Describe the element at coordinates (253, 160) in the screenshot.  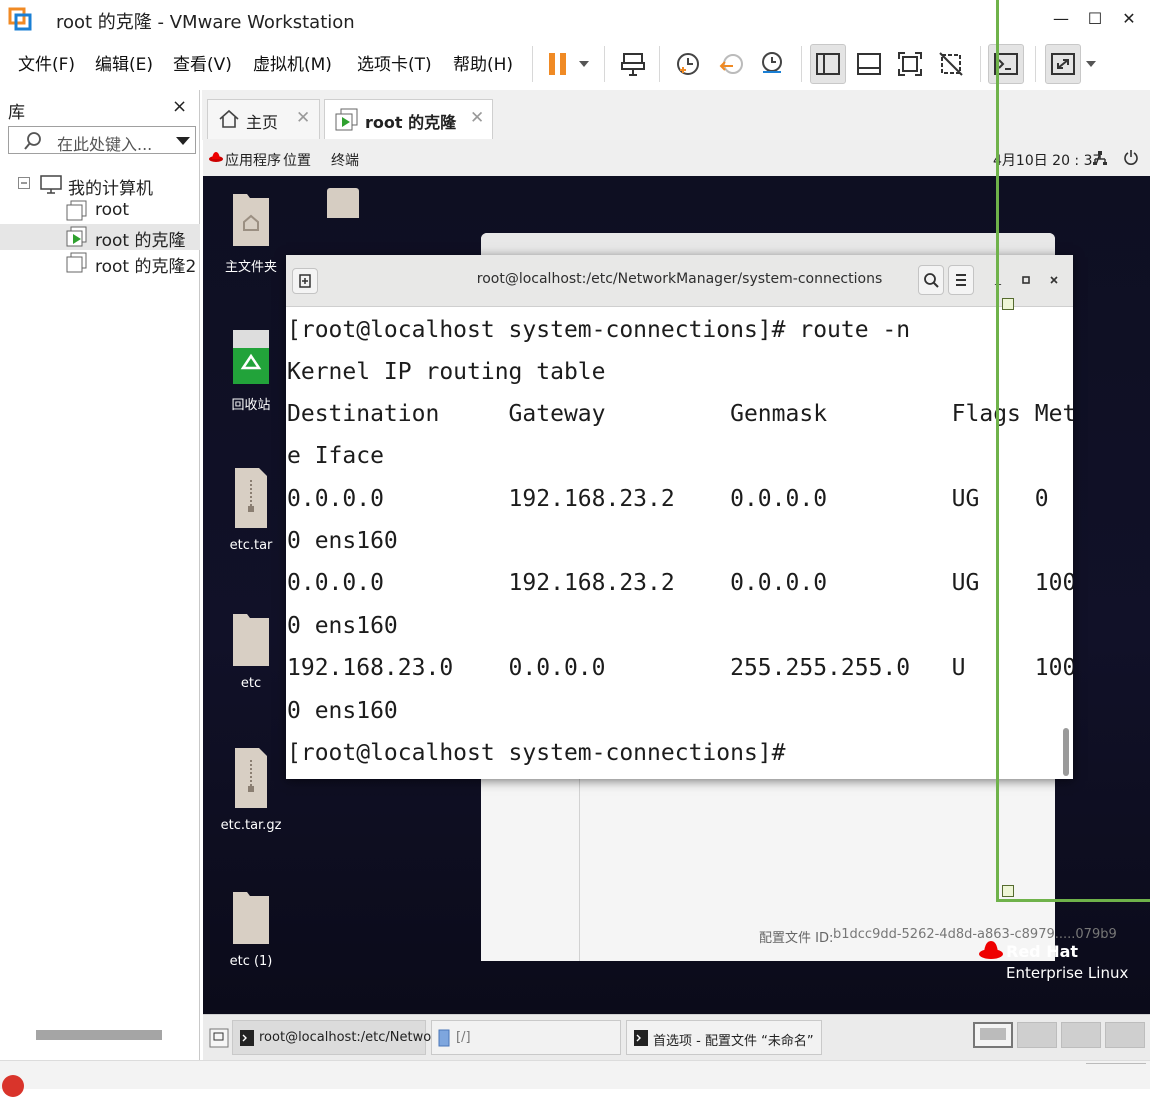
I see `gnome-applications-menu: 应用程序` at that location.